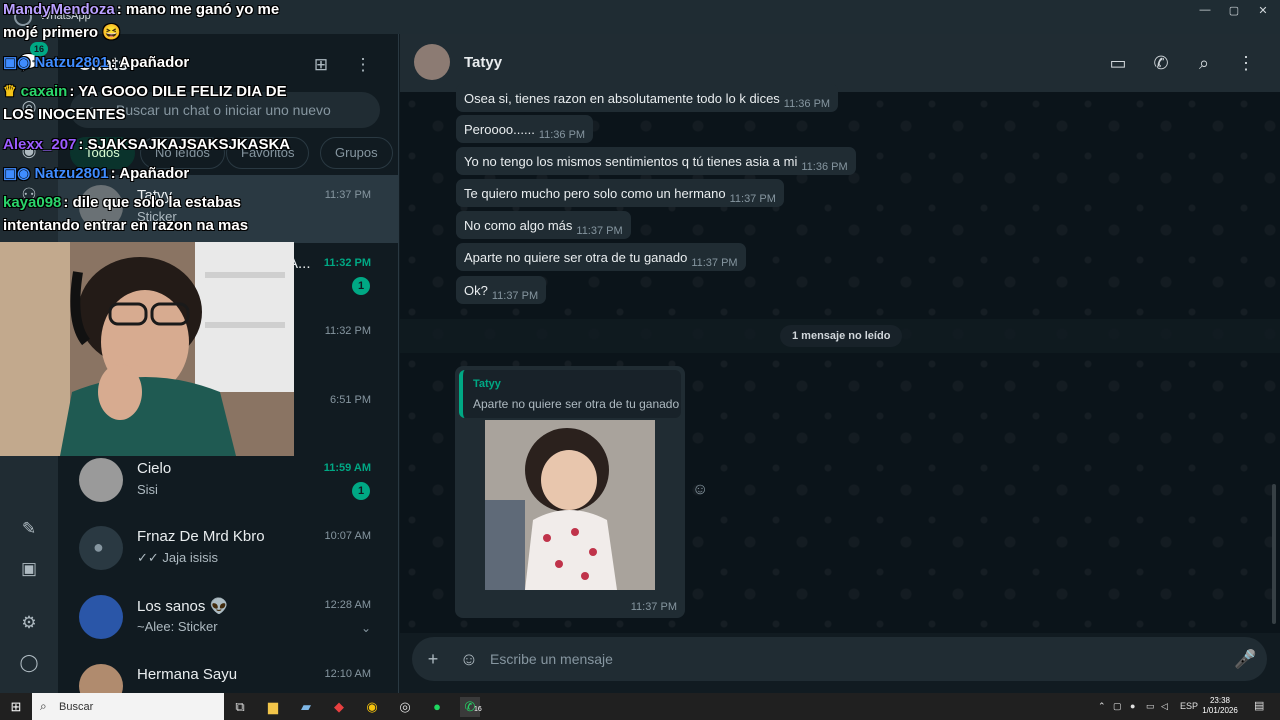 The height and width of the screenshot is (720, 1280). What do you see at coordinates (361, 286) in the screenshot?
I see `unread-badge: 1` at bounding box center [361, 286].